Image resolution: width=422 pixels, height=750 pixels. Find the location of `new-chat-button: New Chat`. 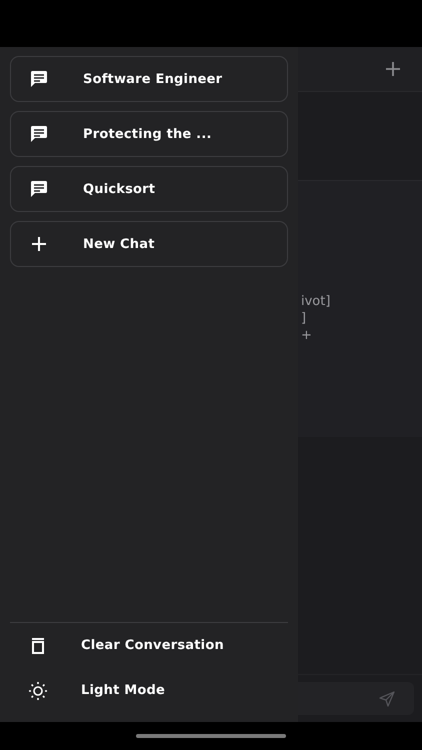

new-chat-button: New Chat is located at coordinates (149, 244).